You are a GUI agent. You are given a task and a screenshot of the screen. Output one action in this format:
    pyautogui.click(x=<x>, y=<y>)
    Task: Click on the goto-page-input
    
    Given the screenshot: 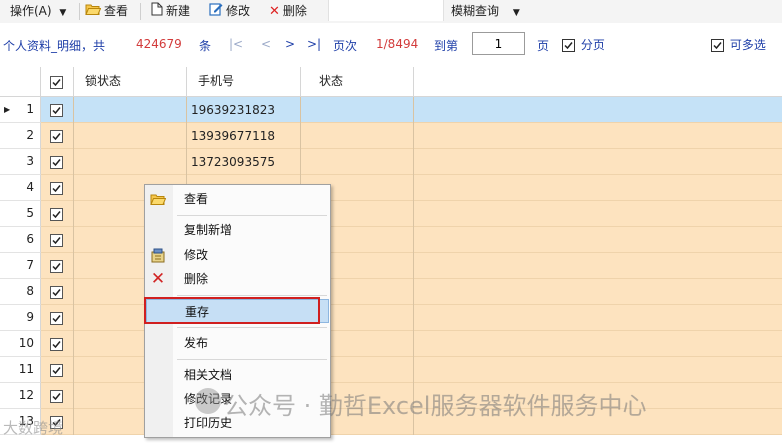 What is the action you would take?
    pyautogui.click(x=498, y=43)
    